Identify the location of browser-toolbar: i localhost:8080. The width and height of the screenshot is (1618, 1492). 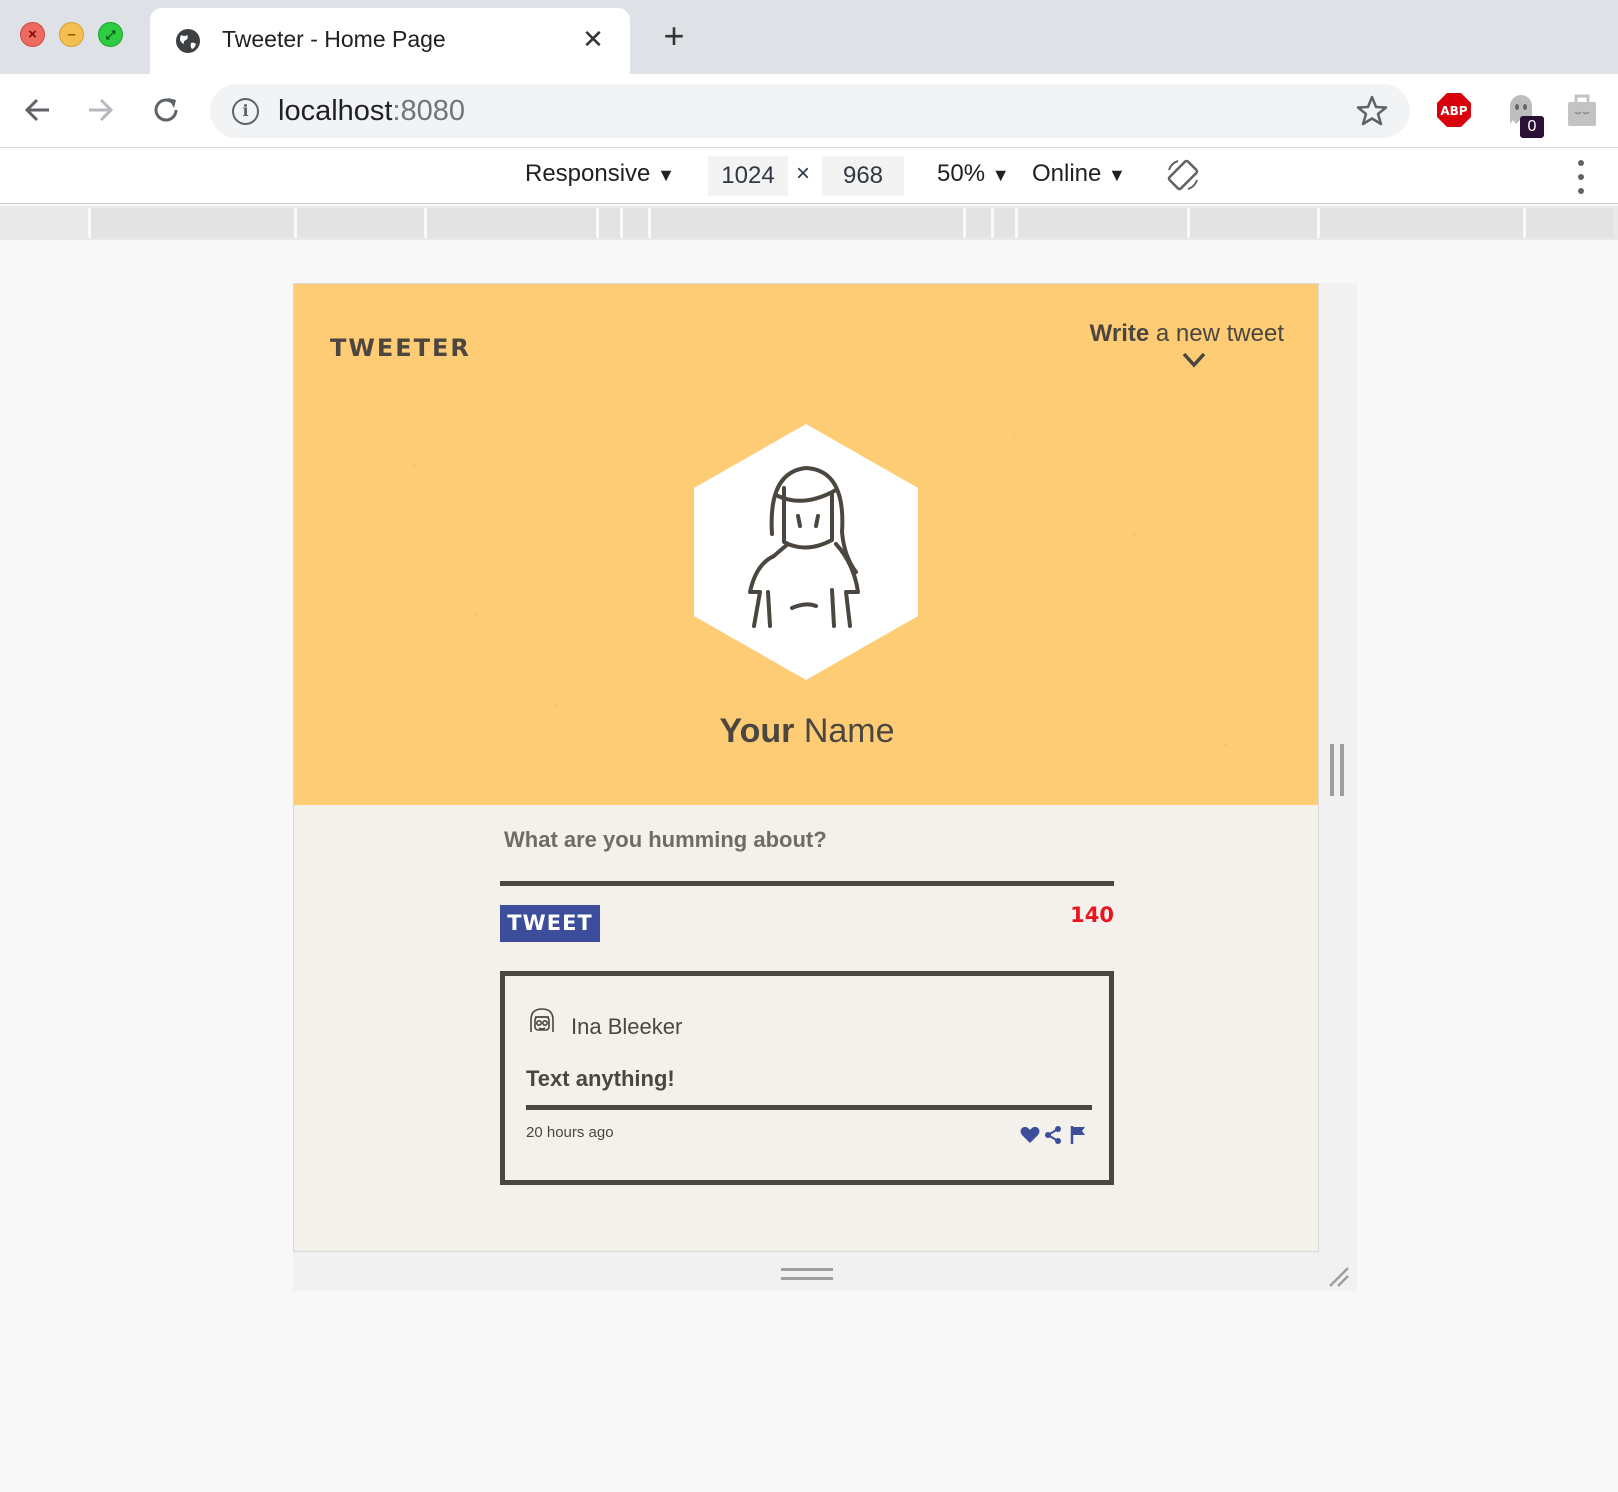
(809, 111).